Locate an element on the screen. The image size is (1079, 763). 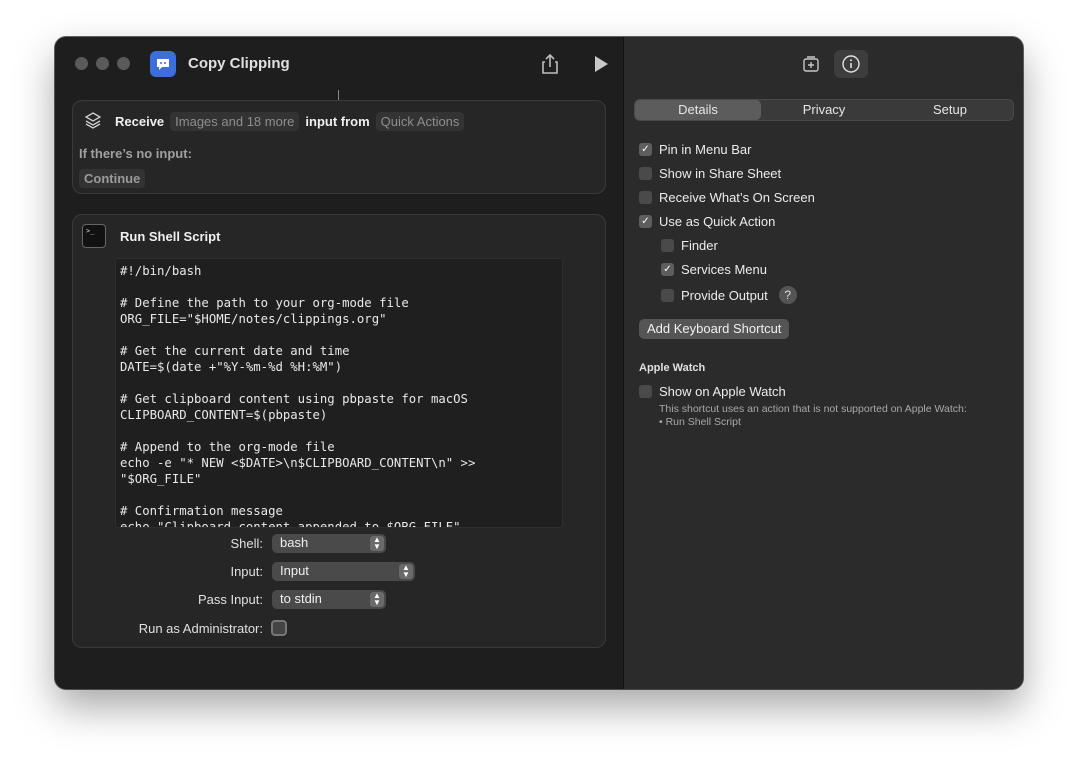
add-to-library-icon is located at coordinates (811, 64).